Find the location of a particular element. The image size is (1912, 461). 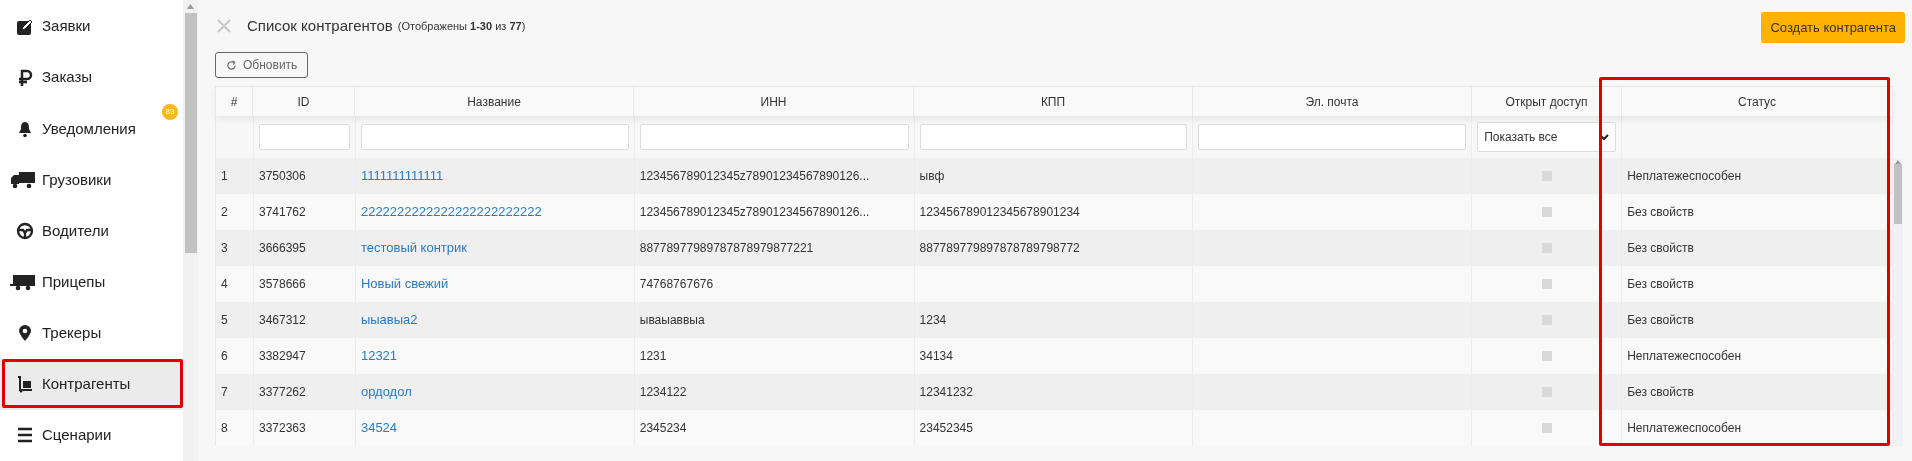

table-cell-text: 123456789012345678901234 is located at coordinates (999, 212).